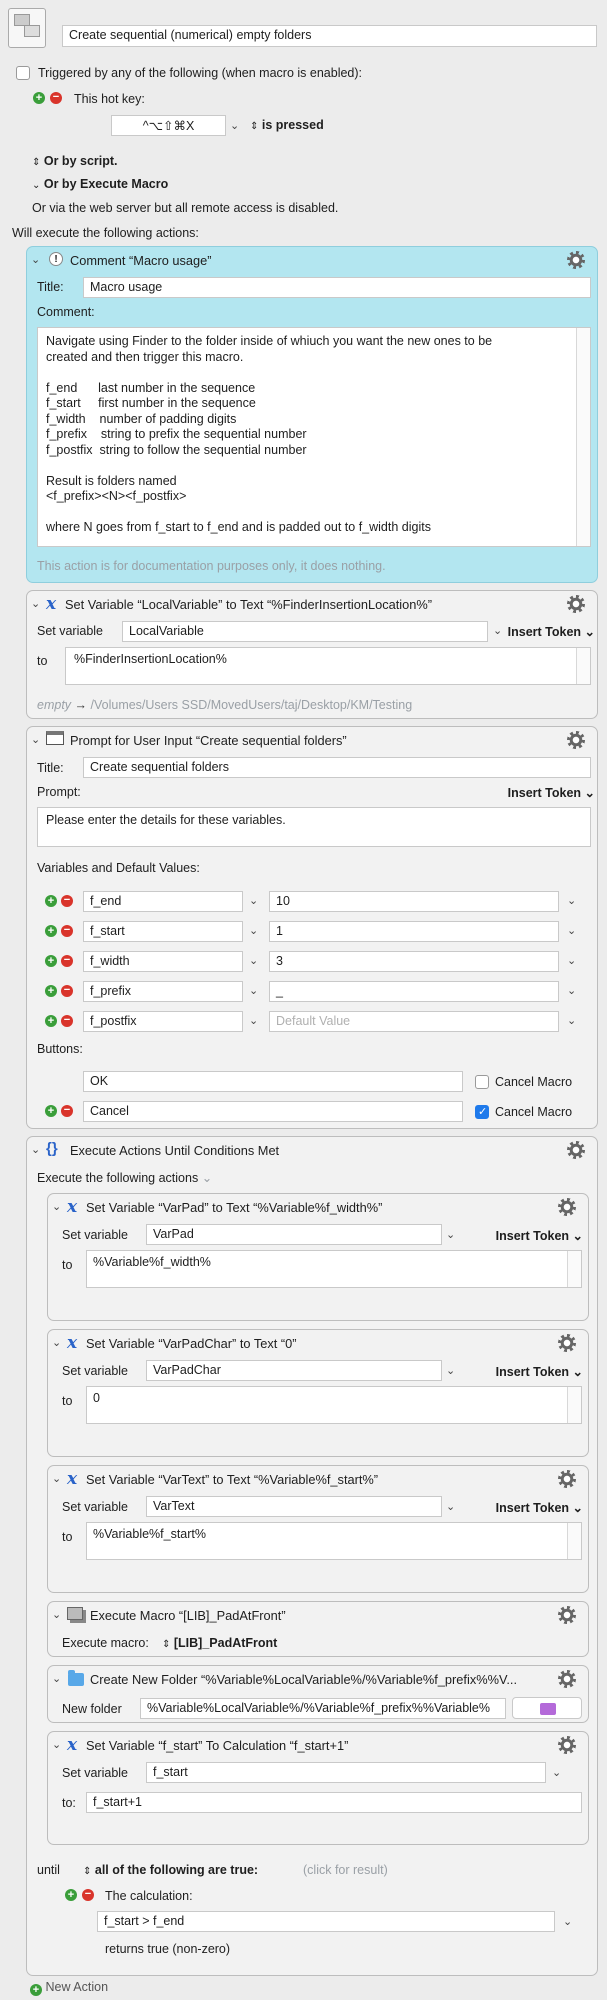  Describe the element at coordinates (328, 666) in the screenshot. I see `value-text-area: %FinderInsertionLocation%` at that location.